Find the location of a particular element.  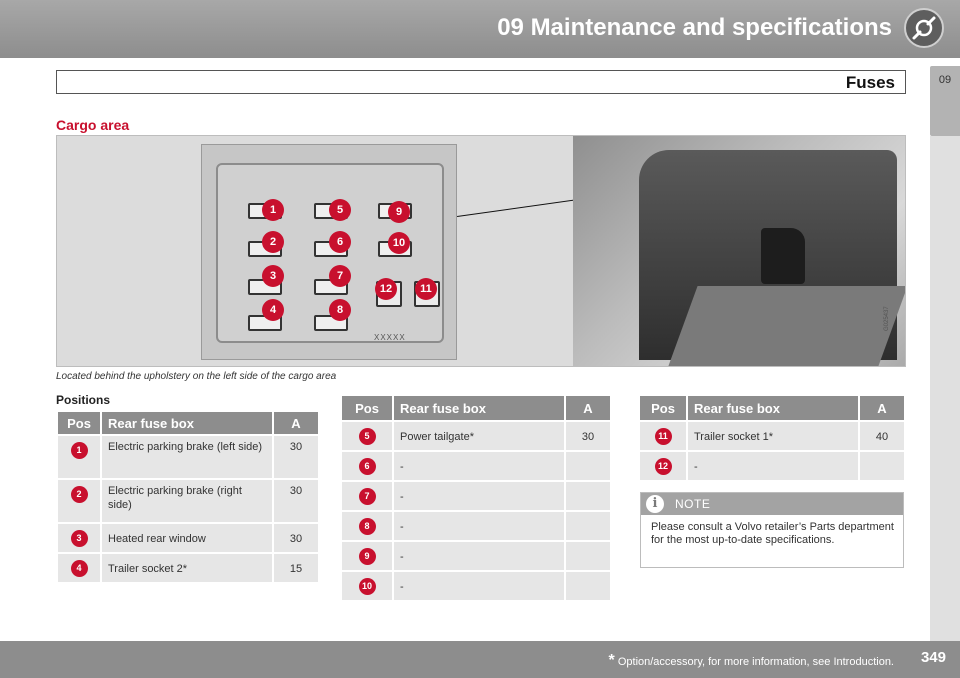

page-number: 349 is located at coordinates (933, 657).